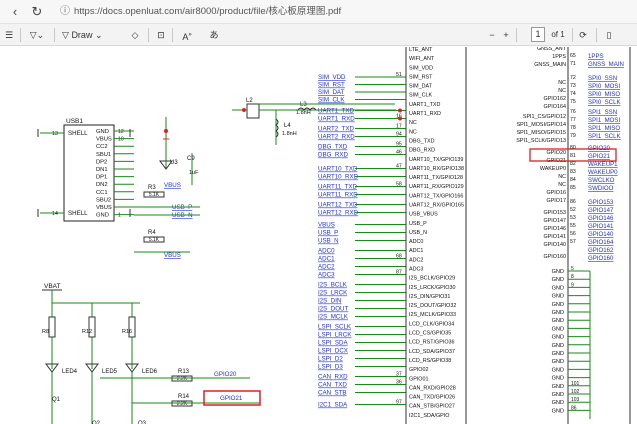 The height and width of the screenshot is (424, 637). I want to click on usb-pin-number: 12, so click(121, 132).